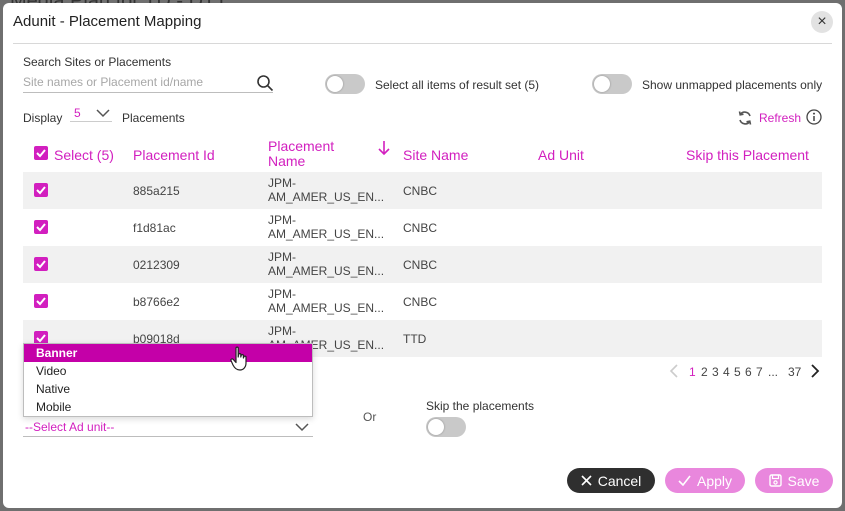 The height and width of the screenshot is (511, 845). I want to click on header-select: Select (5), so click(84, 155).